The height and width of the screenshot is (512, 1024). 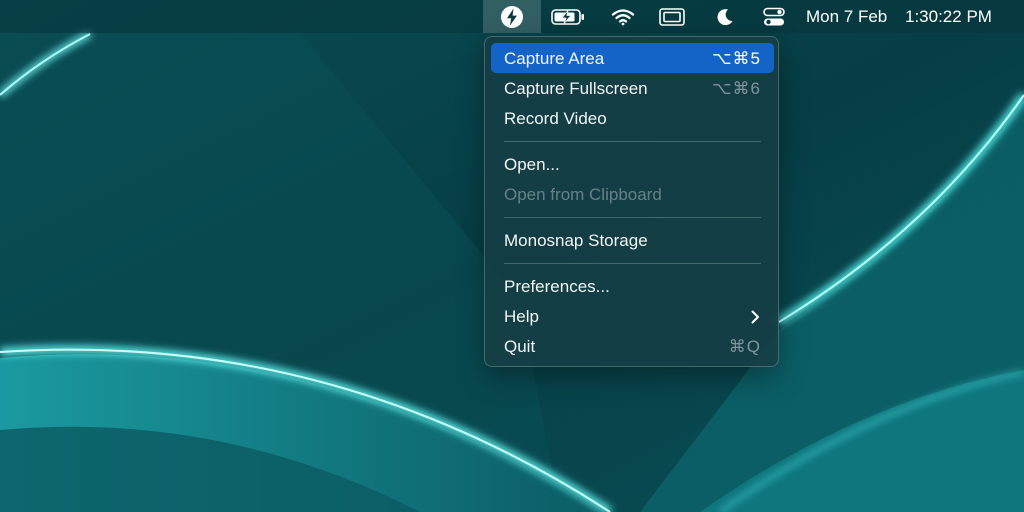 What do you see at coordinates (852, 16) in the screenshot?
I see `menu-bar-date: Mon 7 Feb` at bounding box center [852, 16].